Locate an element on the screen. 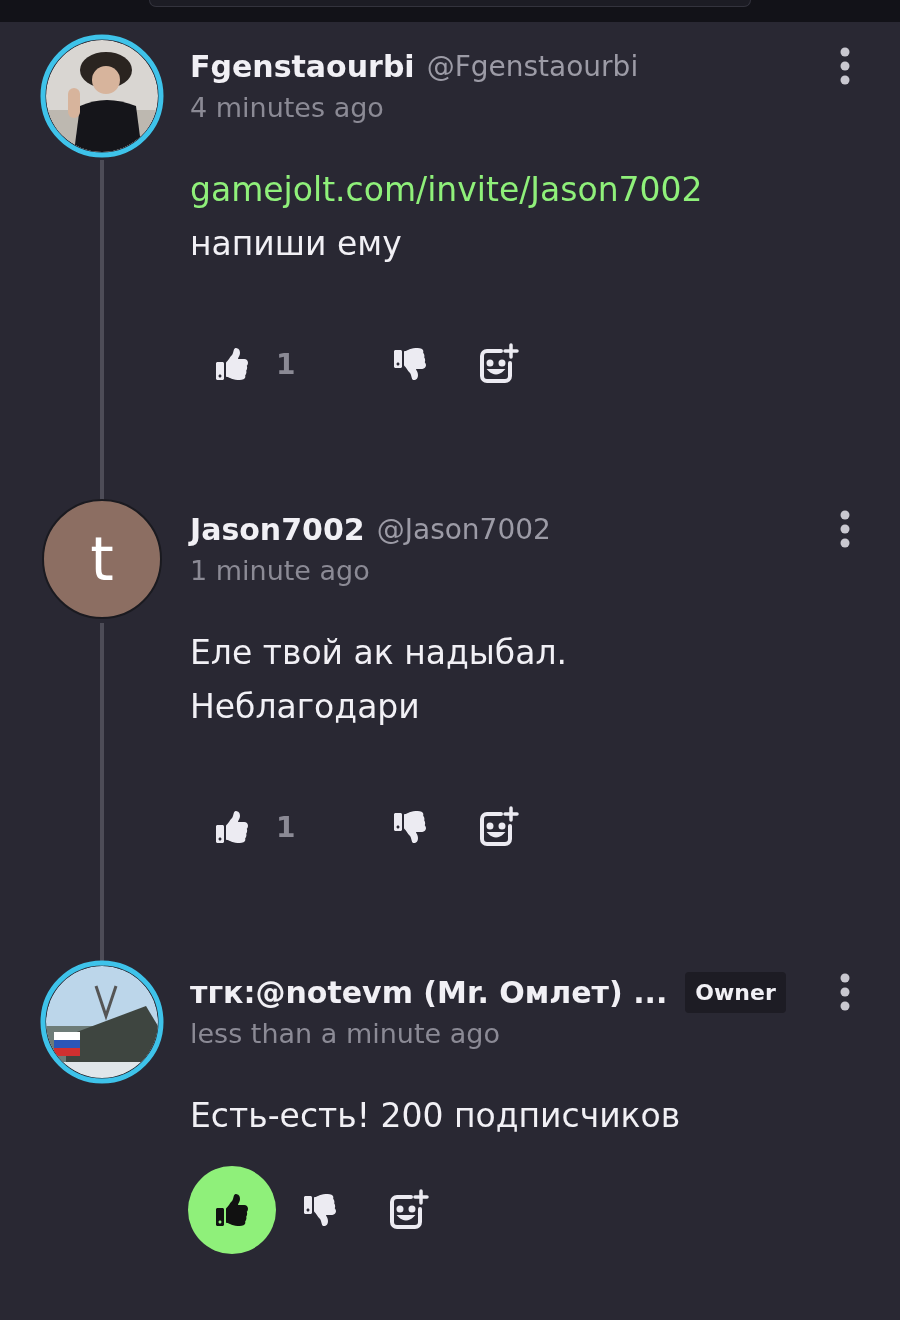 This screenshot has width=900, height=1320. comment-time: 4 minutes ago is located at coordinates (287, 107).